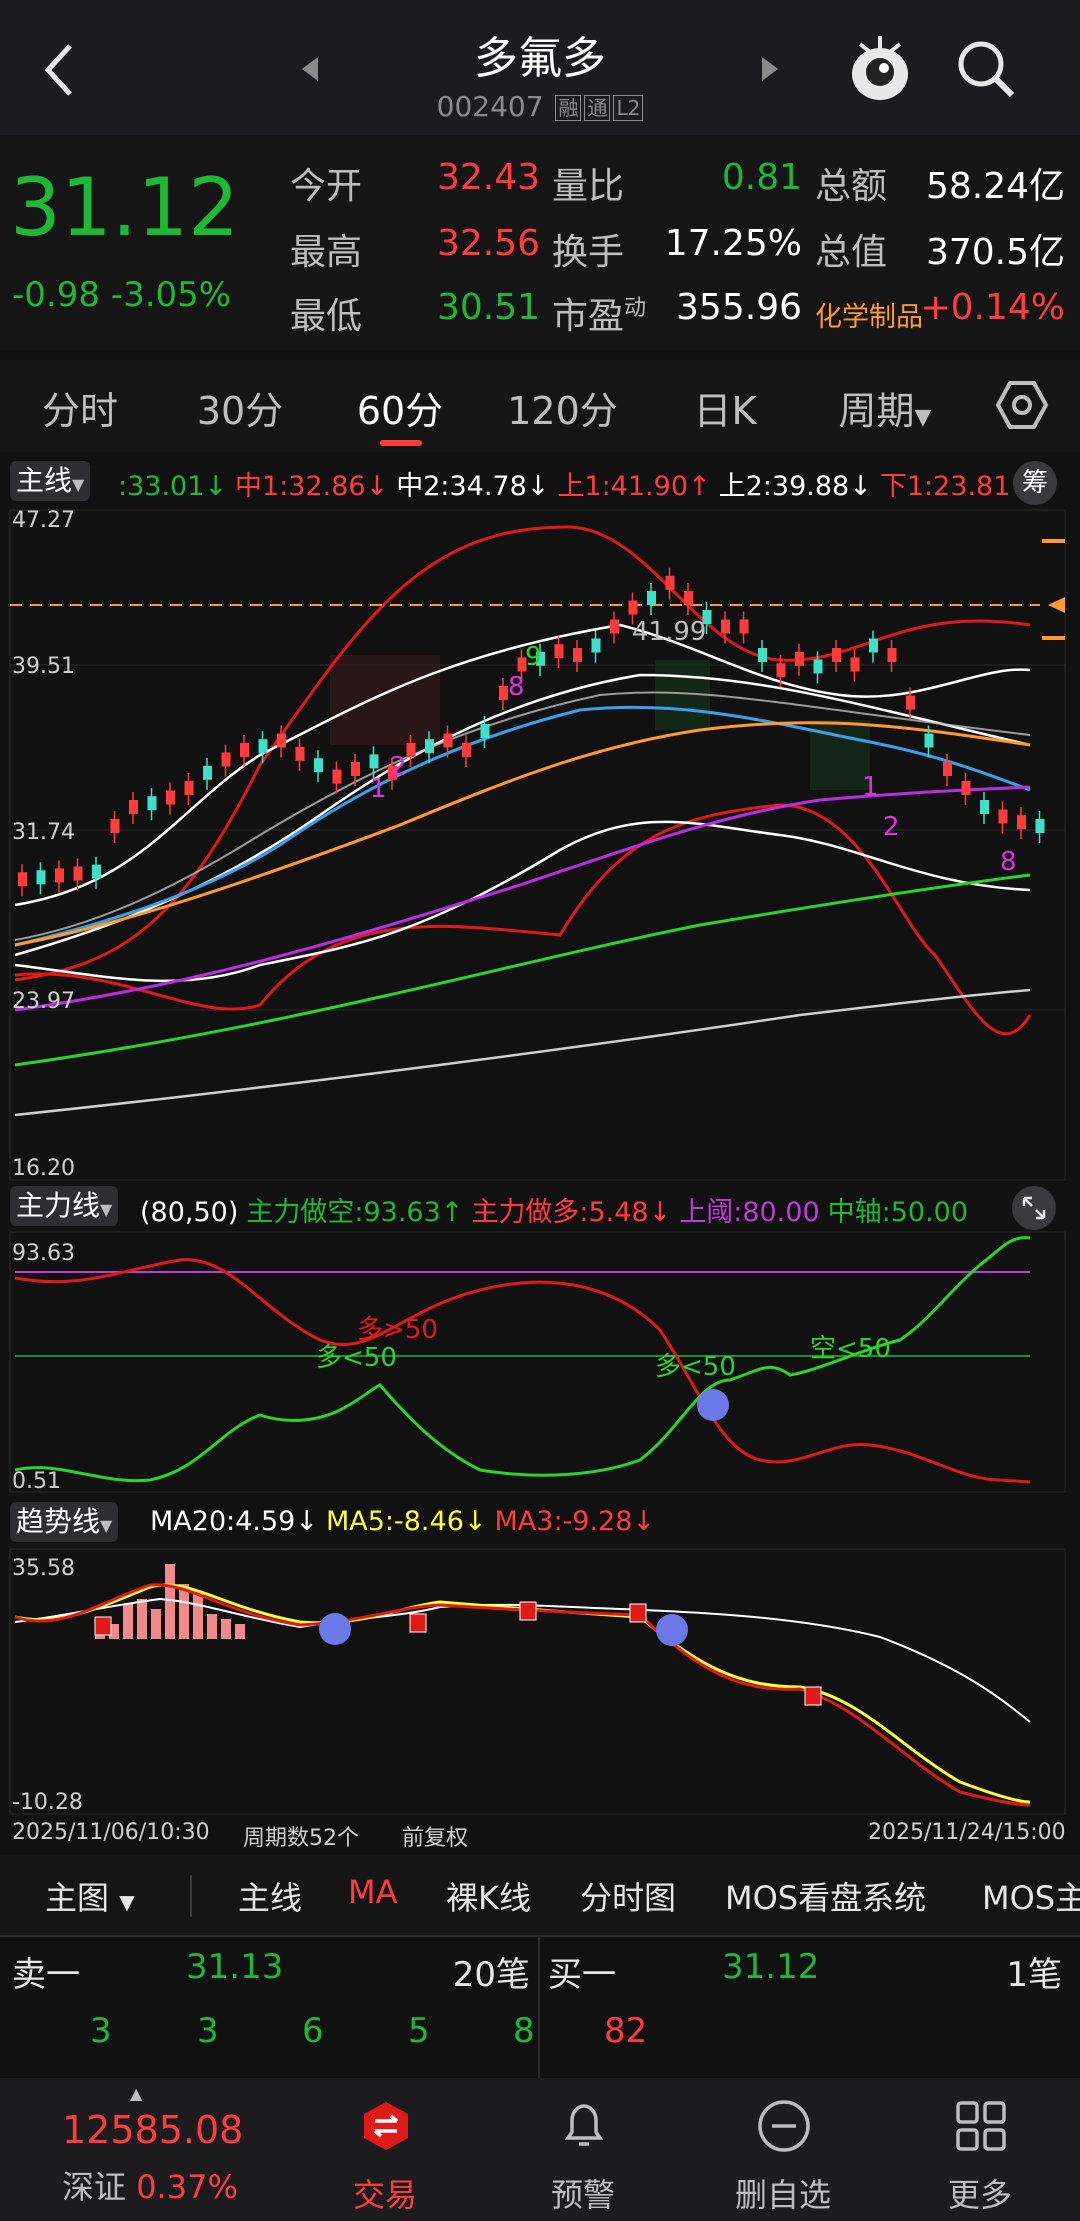 This screenshot has width=1080, height=2221. What do you see at coordinates (488, 307) in the screenshot?
I see `low-value: 30.51` at bounding box center [488, 307].